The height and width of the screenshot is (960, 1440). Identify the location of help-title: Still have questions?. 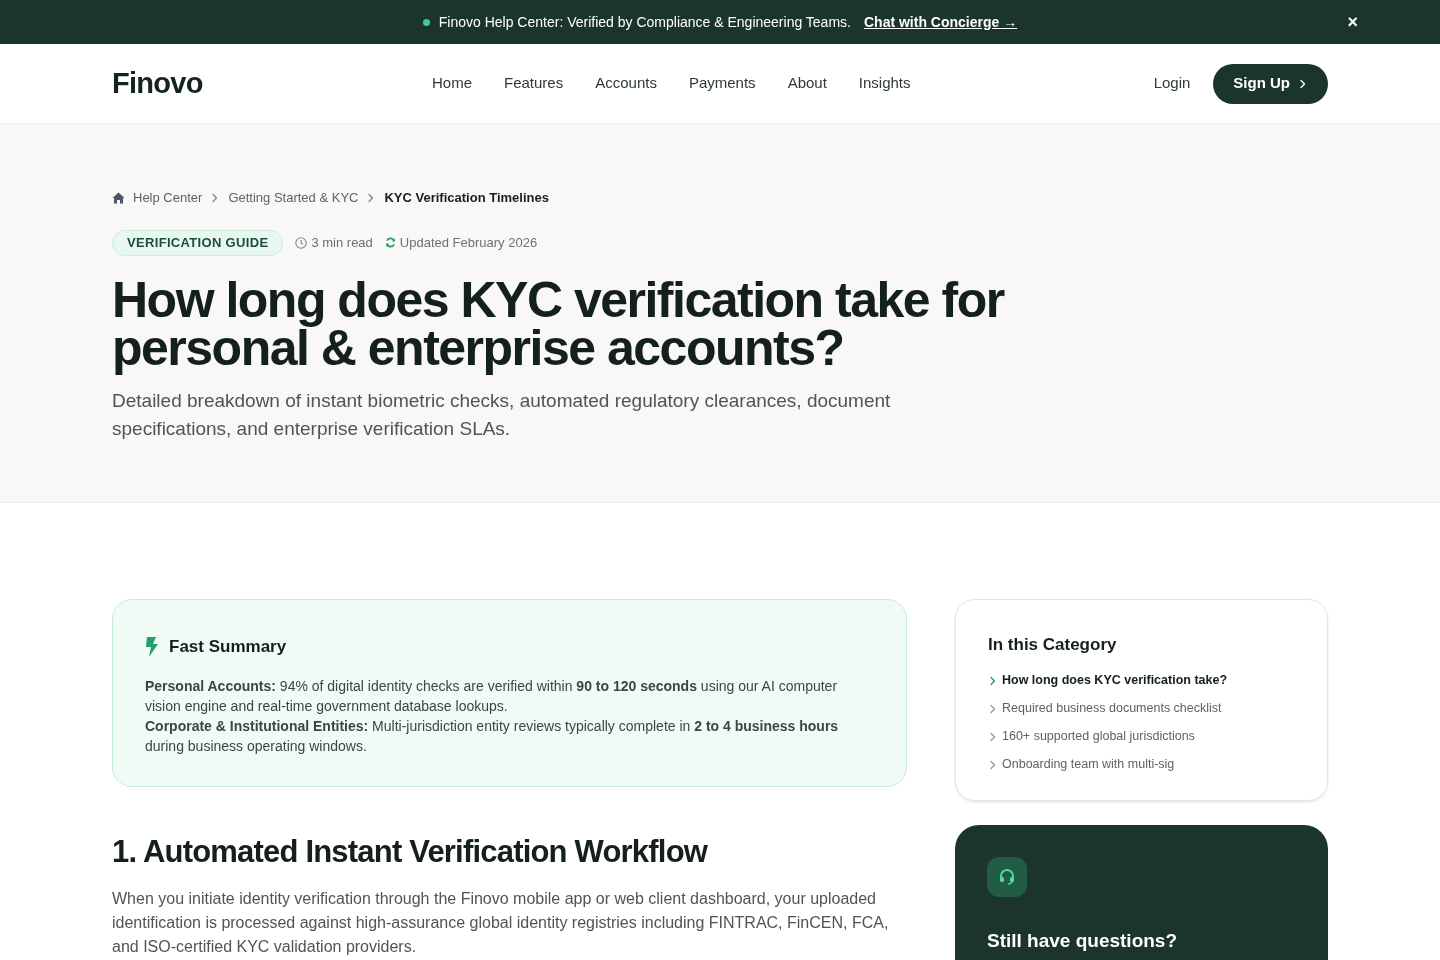
(1083, 940).